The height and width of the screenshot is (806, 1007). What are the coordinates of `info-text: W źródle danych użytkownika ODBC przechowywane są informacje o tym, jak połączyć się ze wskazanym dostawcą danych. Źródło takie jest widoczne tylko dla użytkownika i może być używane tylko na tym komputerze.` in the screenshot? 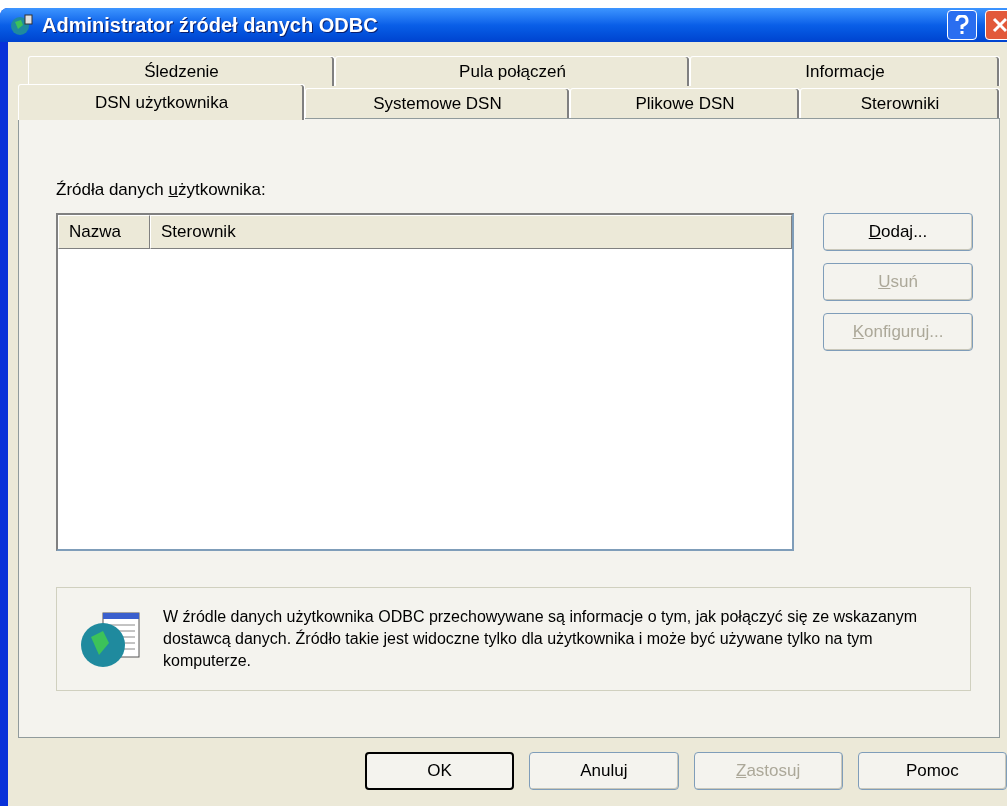 It's located at (541, 639).